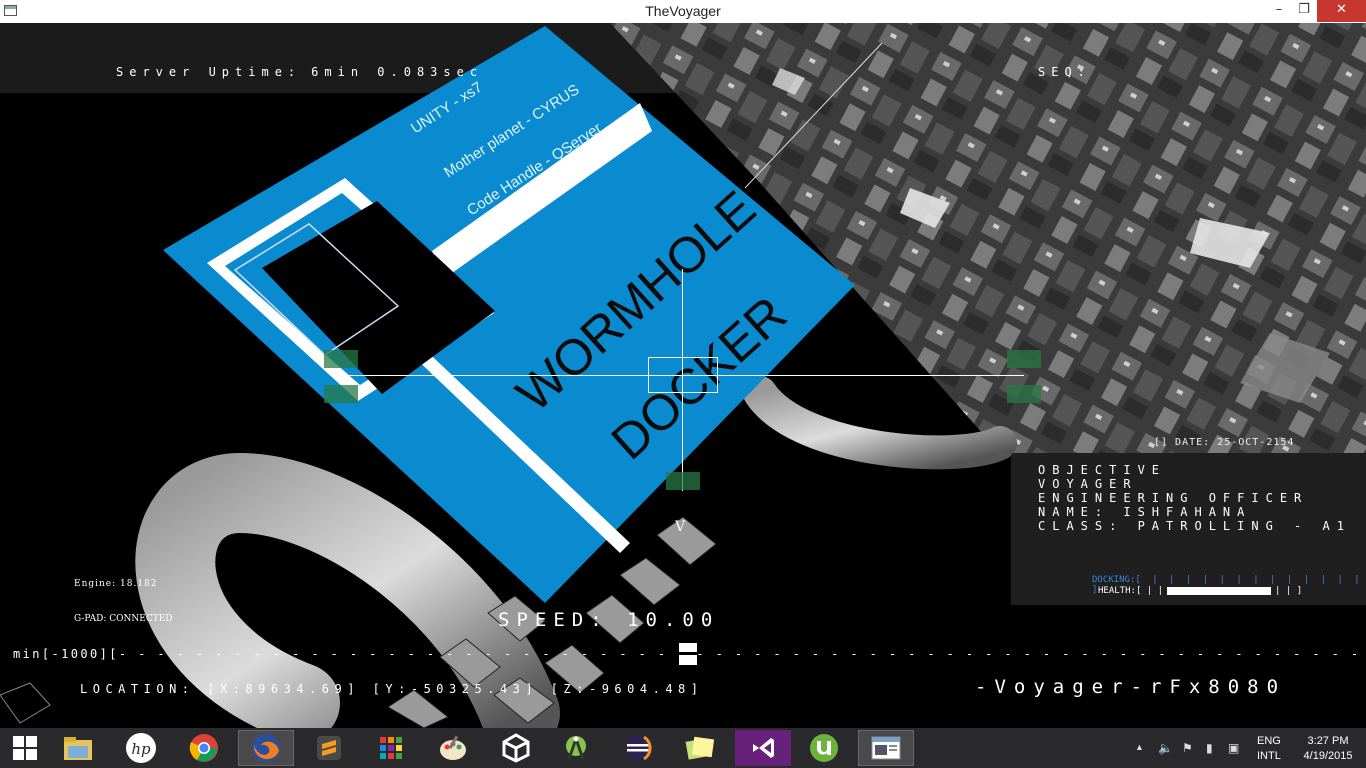  I want to click on show-hidden-icons-chevron-icon: ▲, so click(1139, 747).